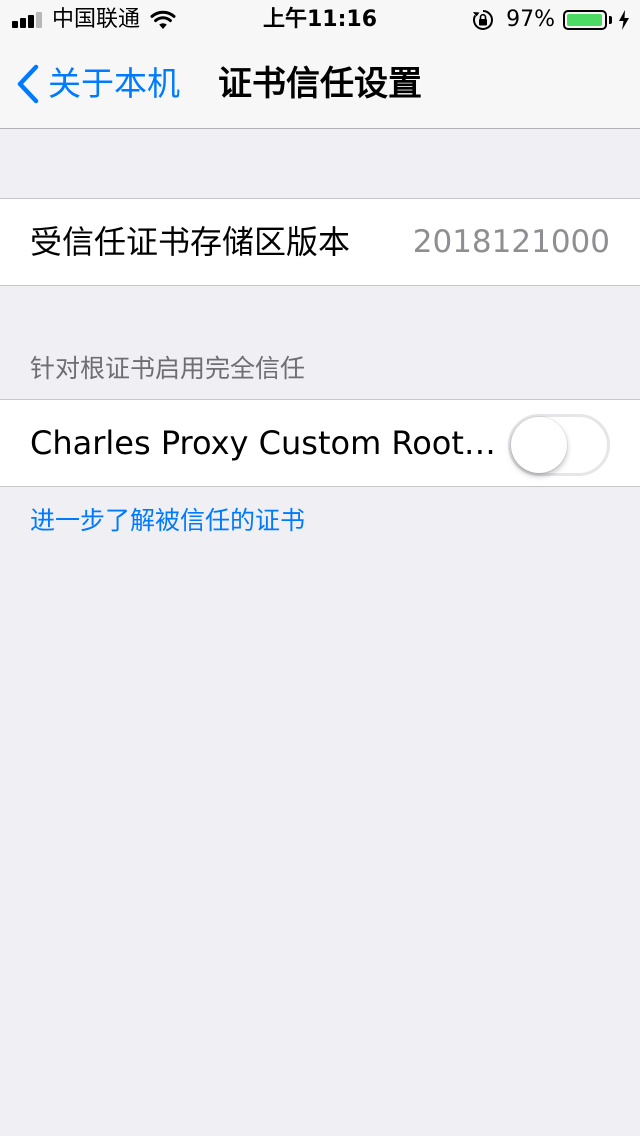 This screenshot has height=1136, width=640. What do you see at coordinates (539, 445) in the screenshot?
I see `toggle-knob` at bounding box center [539, 445].